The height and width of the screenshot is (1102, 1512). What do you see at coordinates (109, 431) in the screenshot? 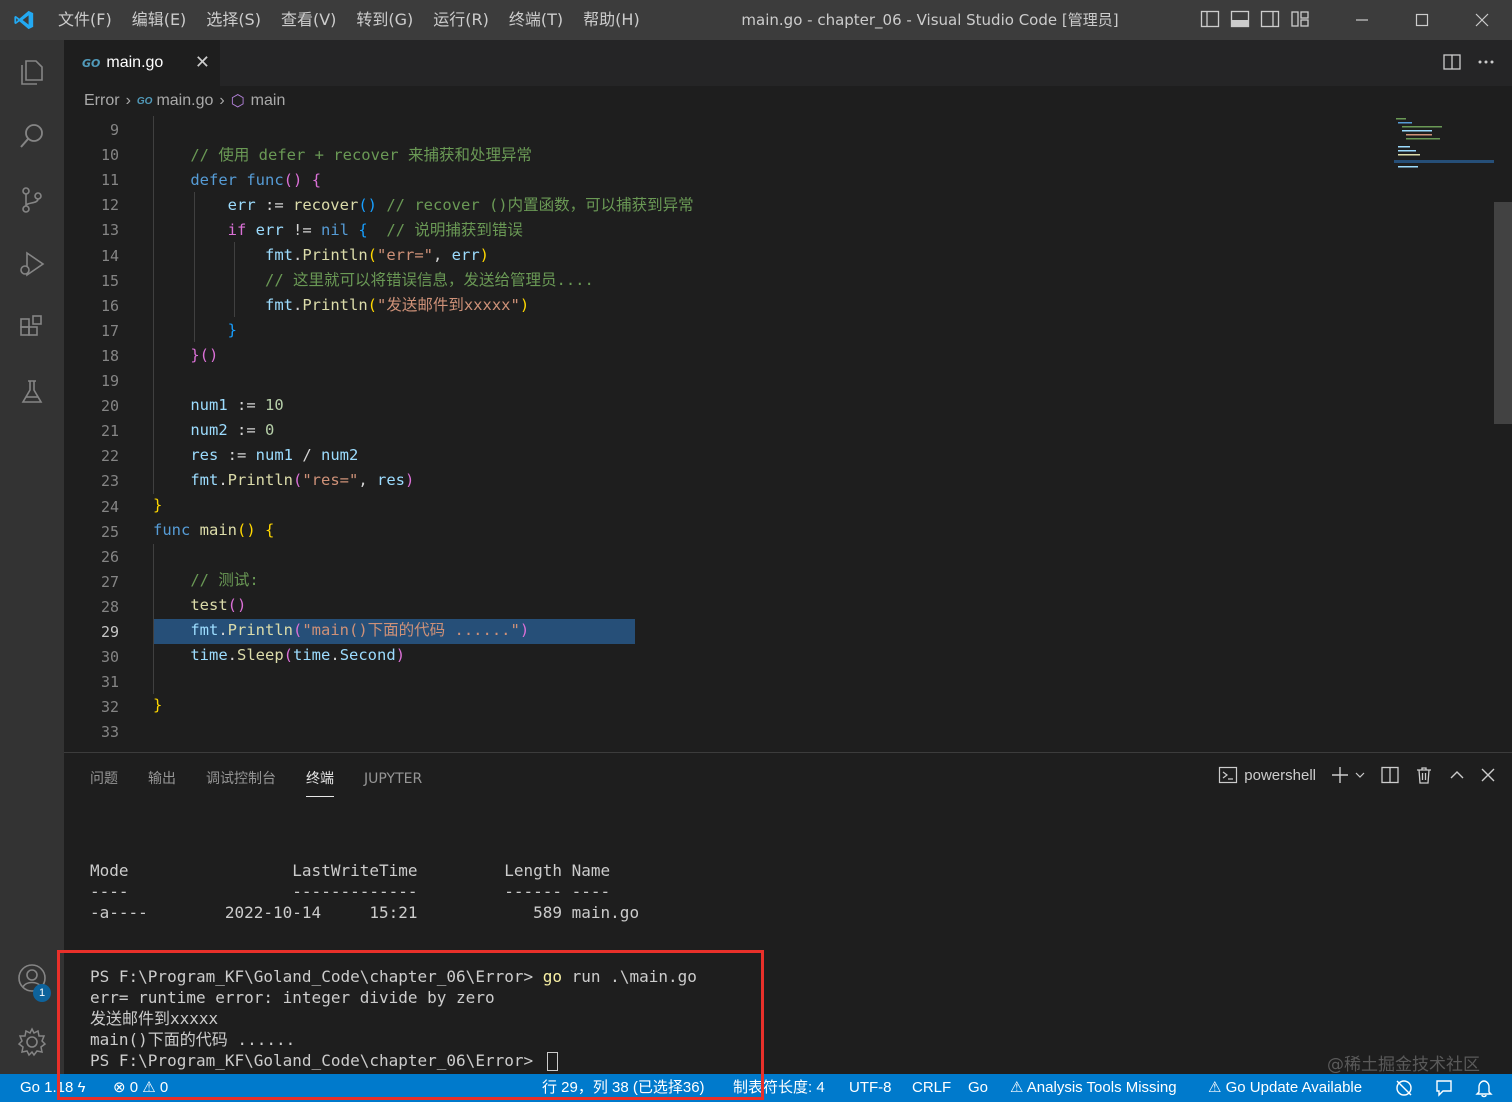
I see `line-number: 21` at bounding box center [109, 431].